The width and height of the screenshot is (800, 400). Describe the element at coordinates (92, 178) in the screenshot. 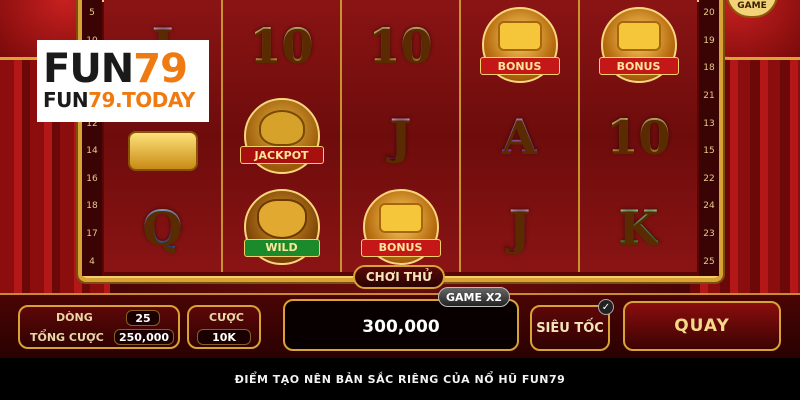

I see `payline-number: 16` at that location.